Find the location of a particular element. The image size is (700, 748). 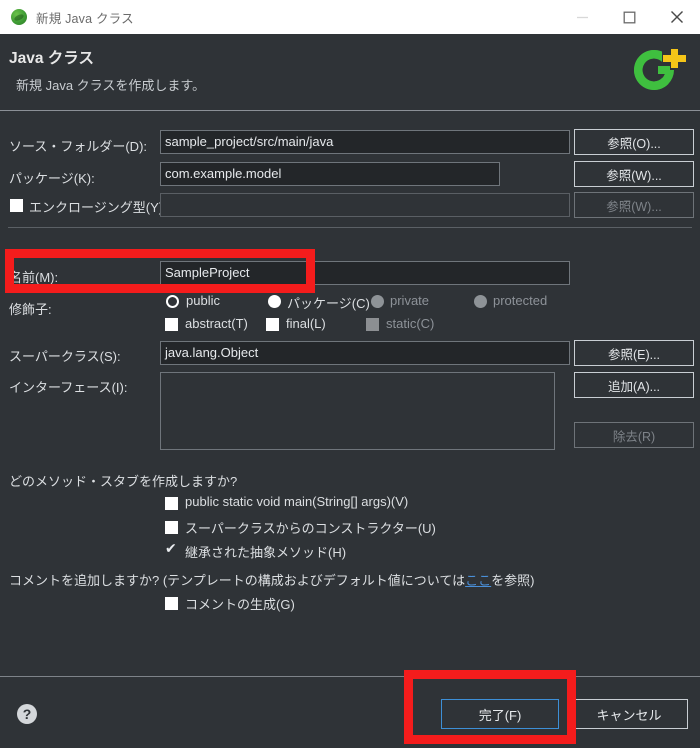

superclass-input: java.lang.Object is located at coordinates (365, 353).